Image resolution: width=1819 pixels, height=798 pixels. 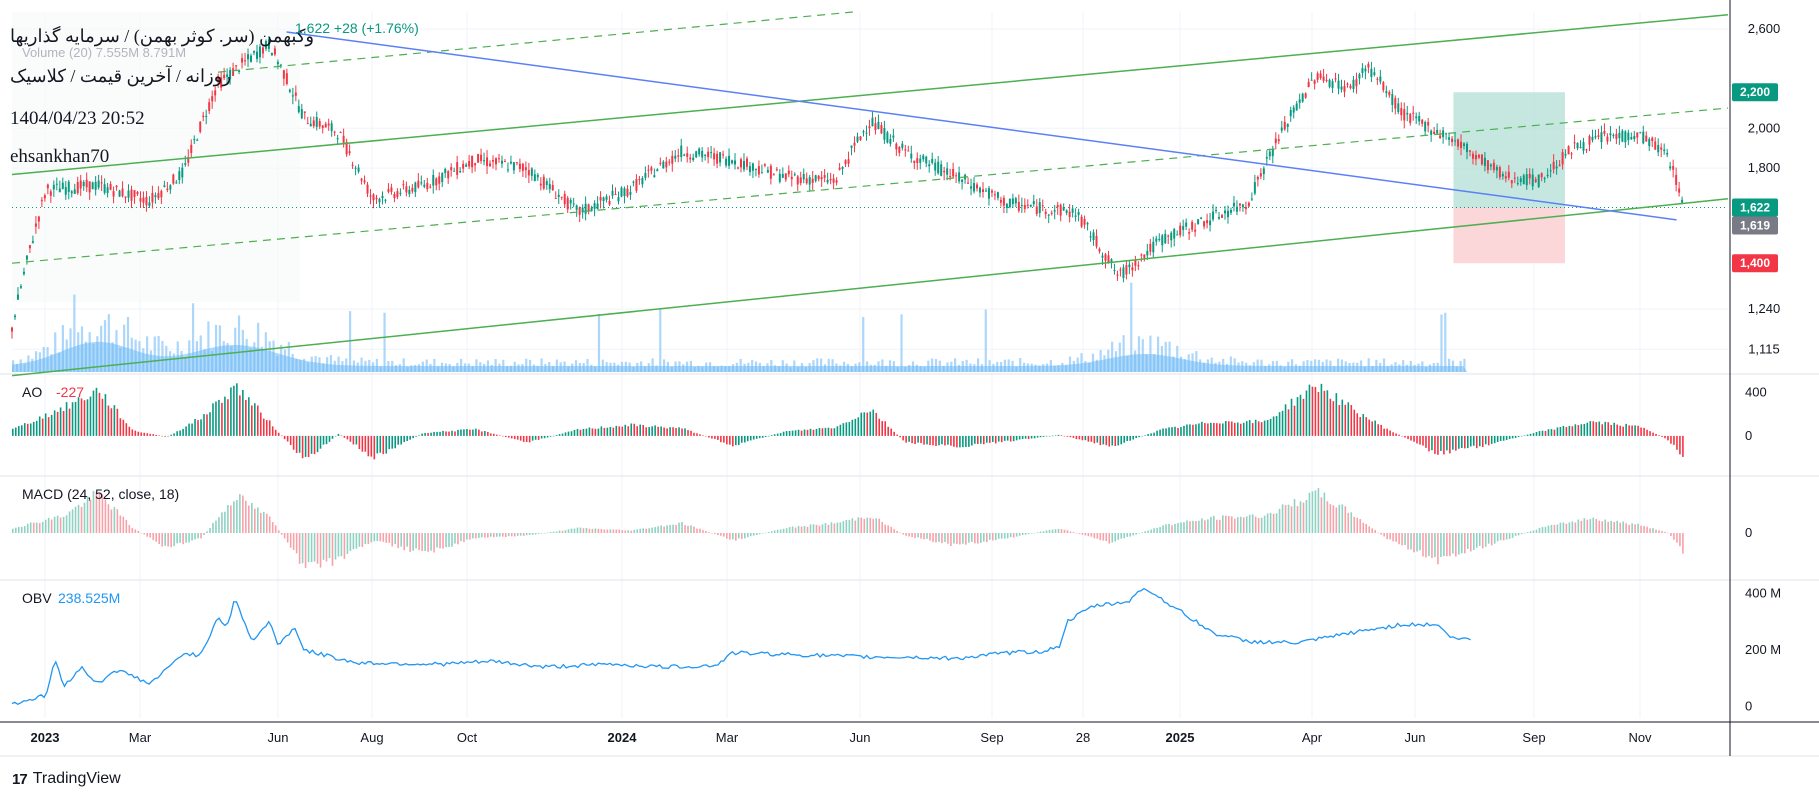 What do you see at coordinates (66, 779) in the screenshot?
I see `tradingview-logo: 17 TradingView` at bounding box center [66, 779].